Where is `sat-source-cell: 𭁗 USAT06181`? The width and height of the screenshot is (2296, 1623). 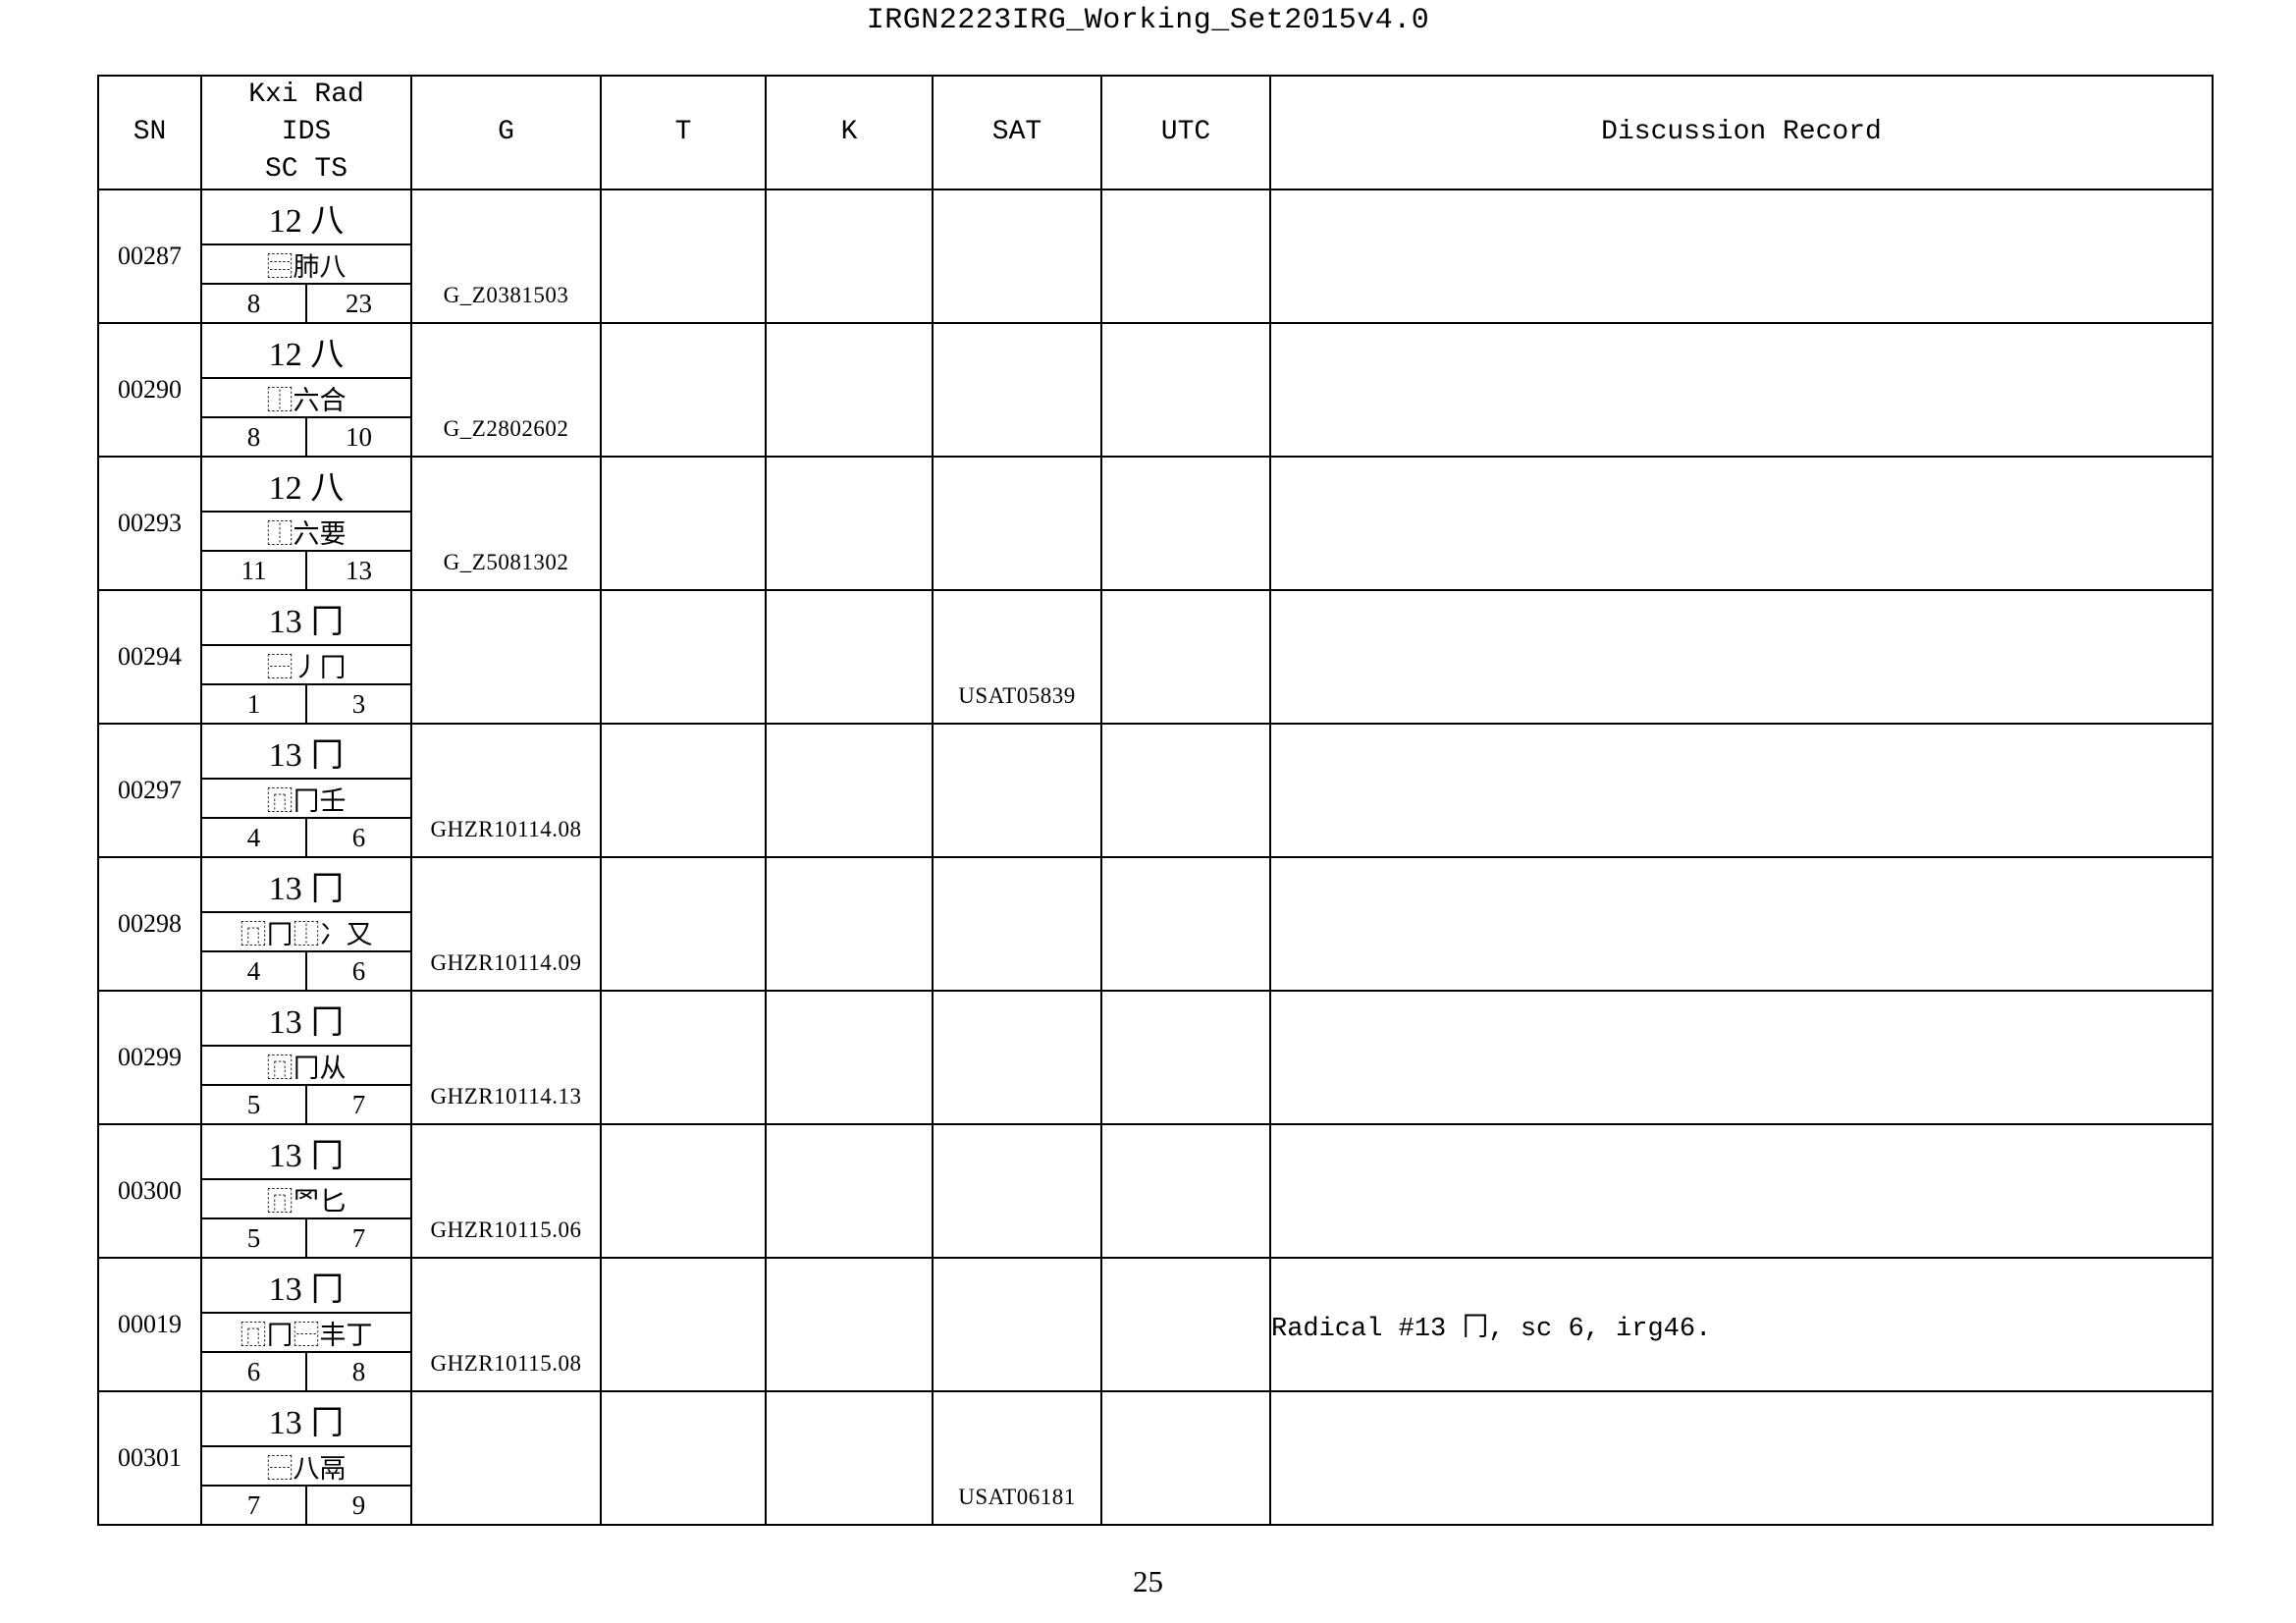
sat-source-cell: 𭁗 USAT06181 is located at coordinates (1017, 1458).